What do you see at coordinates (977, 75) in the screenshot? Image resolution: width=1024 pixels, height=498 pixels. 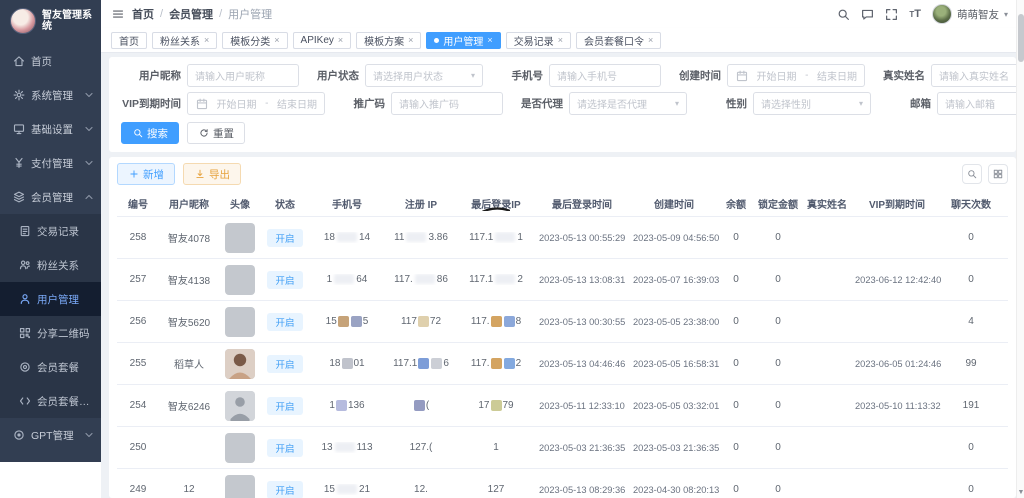 I see `filter-input: 请输入真实姓名` at bounding box center [977, 75].